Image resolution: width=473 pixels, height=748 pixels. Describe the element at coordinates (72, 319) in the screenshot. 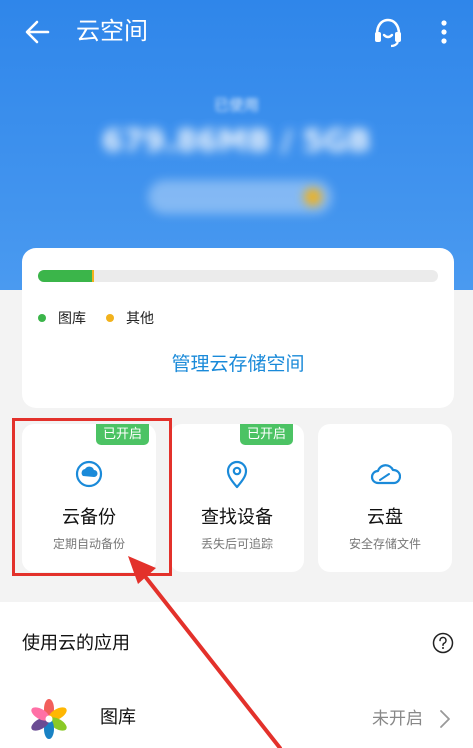

I see `legend-label: 图库` at that location.